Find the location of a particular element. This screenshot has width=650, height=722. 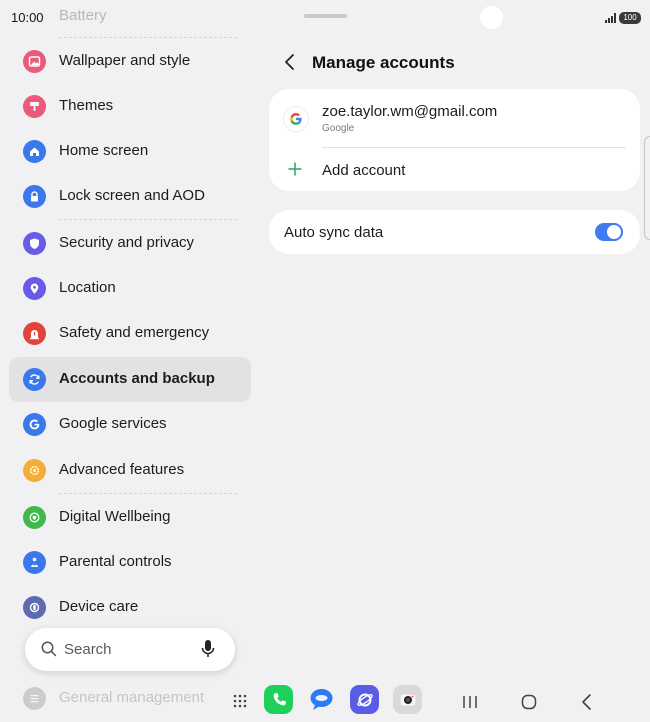

auto-sync-row: Auto sync data is located at coordinates (454, 232).